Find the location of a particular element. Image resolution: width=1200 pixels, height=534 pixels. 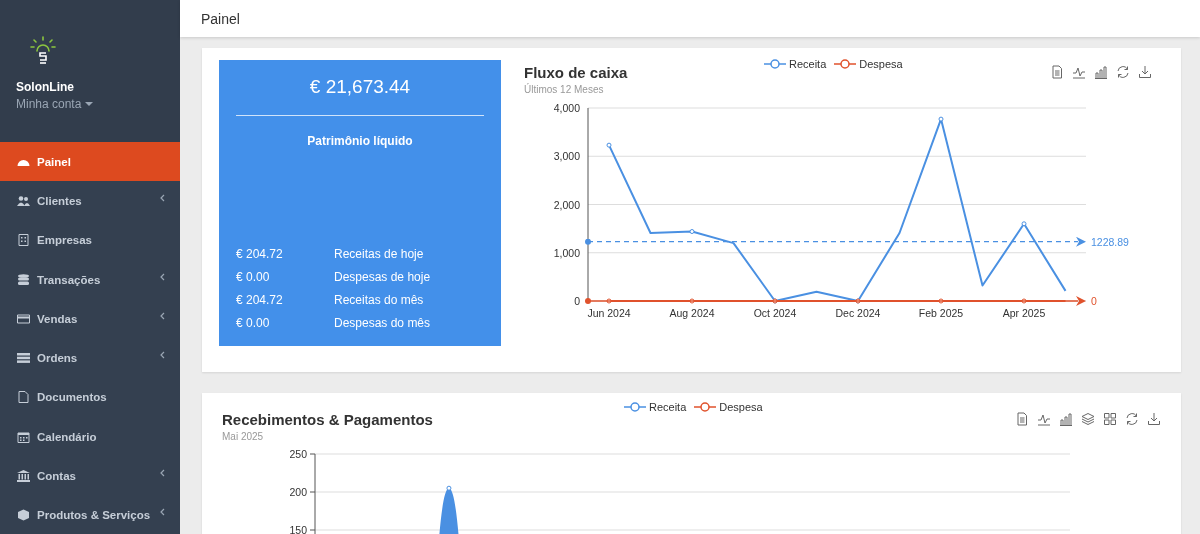

y-tick-label: 250 is located at coordinates (298, 454).